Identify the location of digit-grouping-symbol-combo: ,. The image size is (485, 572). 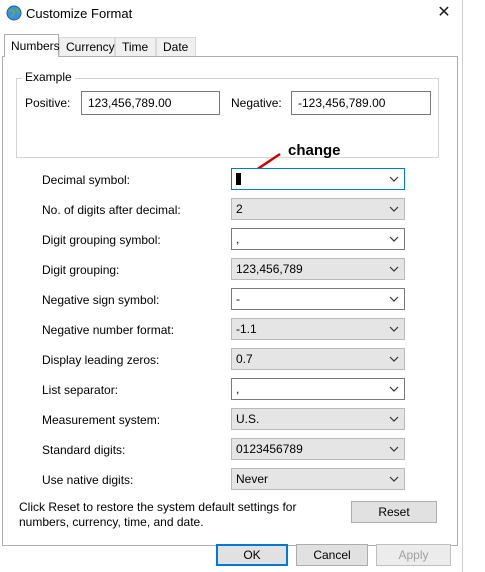
(318, 239).